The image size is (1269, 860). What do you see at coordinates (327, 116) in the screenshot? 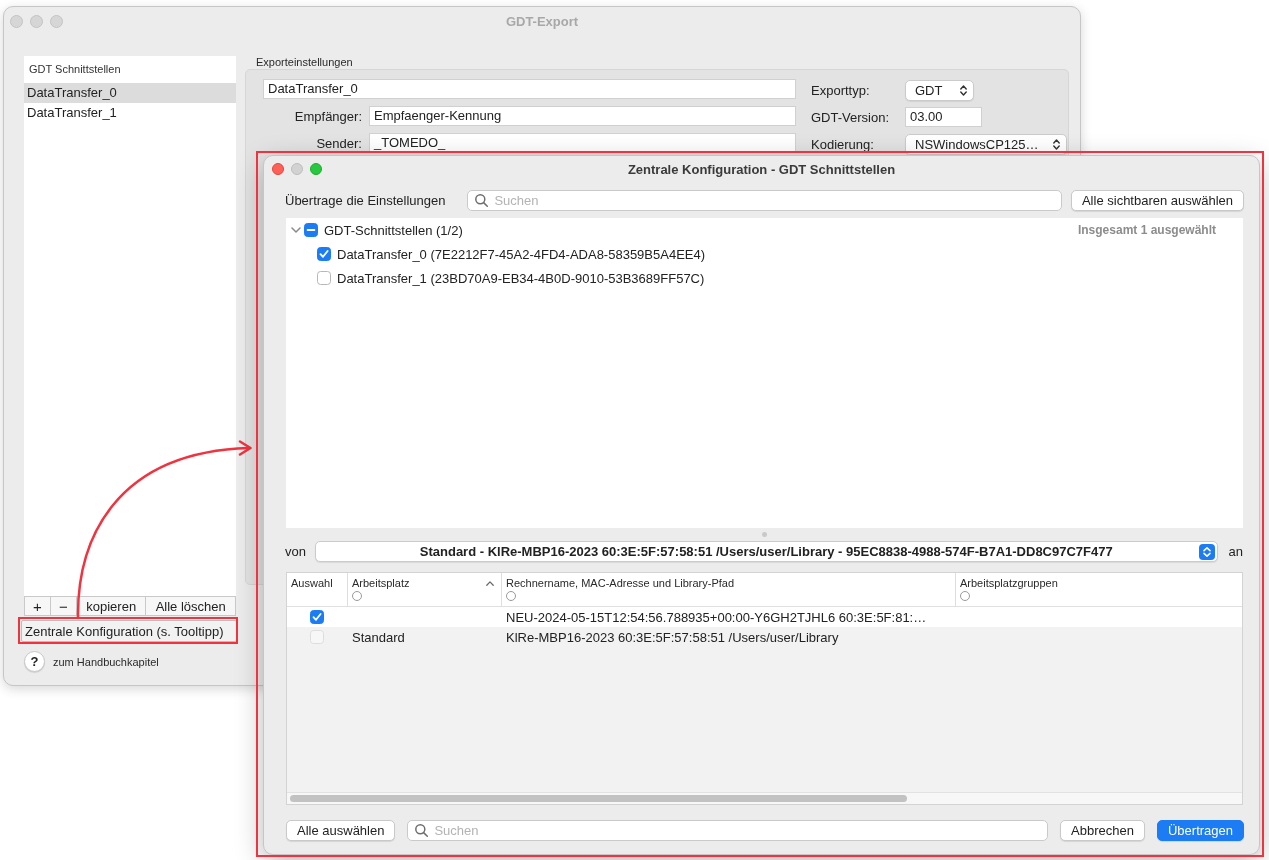
I see `field-label: Empfänger:` at bounding box center [327, 116].